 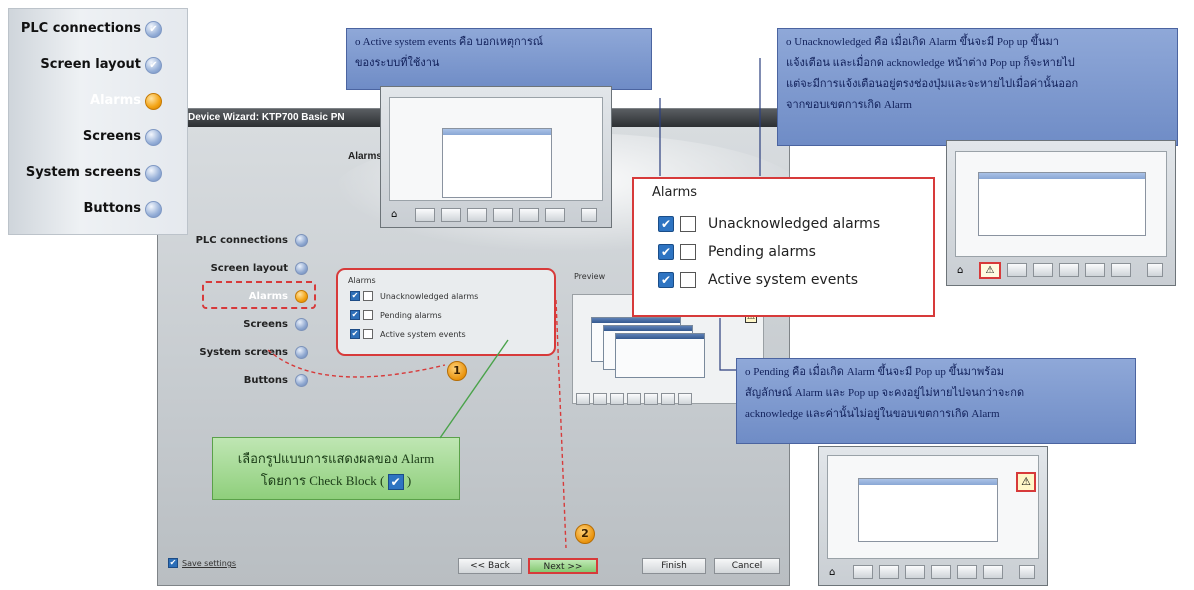 I want to click on arrow-options-to-next, so click(x=561, y=424).